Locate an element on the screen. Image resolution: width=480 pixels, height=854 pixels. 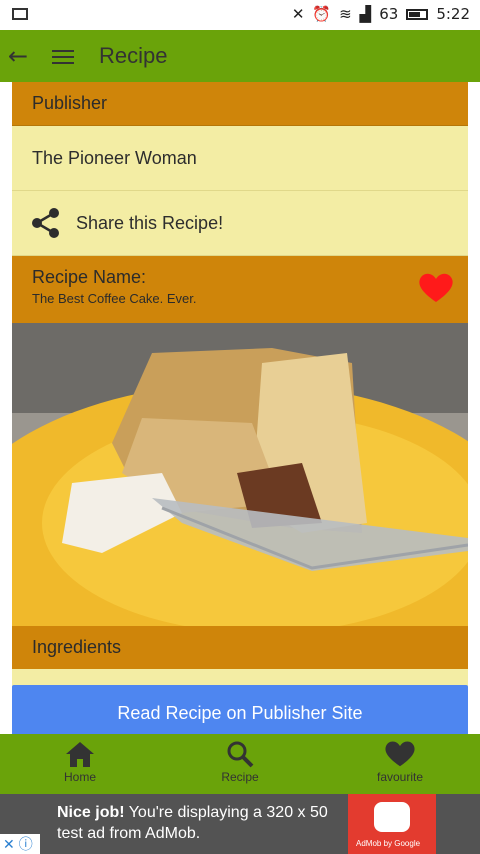
close-ad-icon: ✕ is located at coordinates (9, 844).